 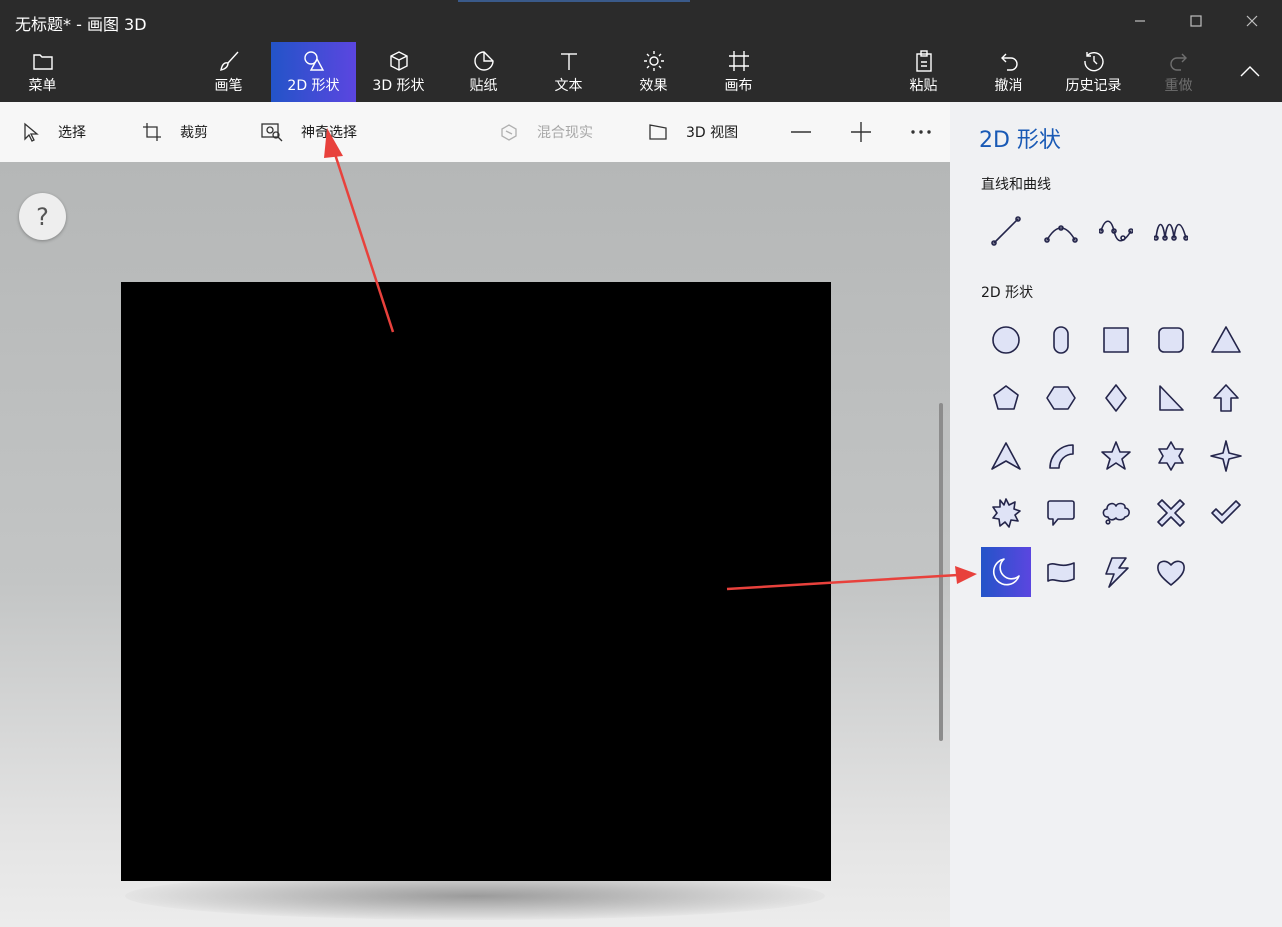 What do you see at coordinates (941, 572) in the screenshot?
I see `vertical-scrollbar` at bounding box center [941, 572].